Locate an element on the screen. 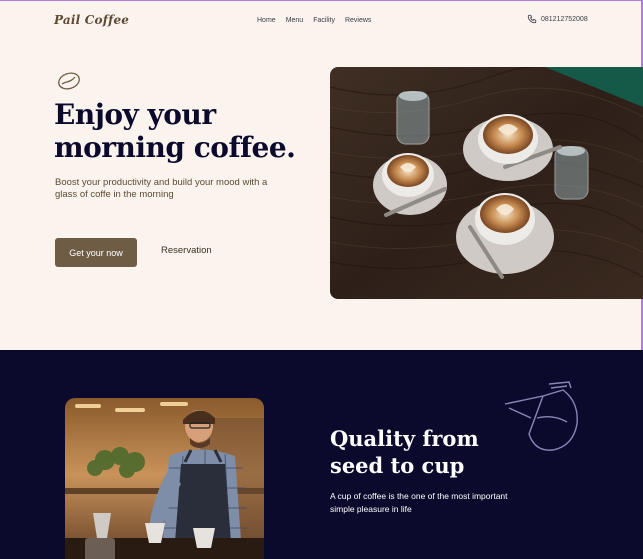 The height and width of the screenshot is (559, 643). nav-home: Home is located at coordinates (266, 20).